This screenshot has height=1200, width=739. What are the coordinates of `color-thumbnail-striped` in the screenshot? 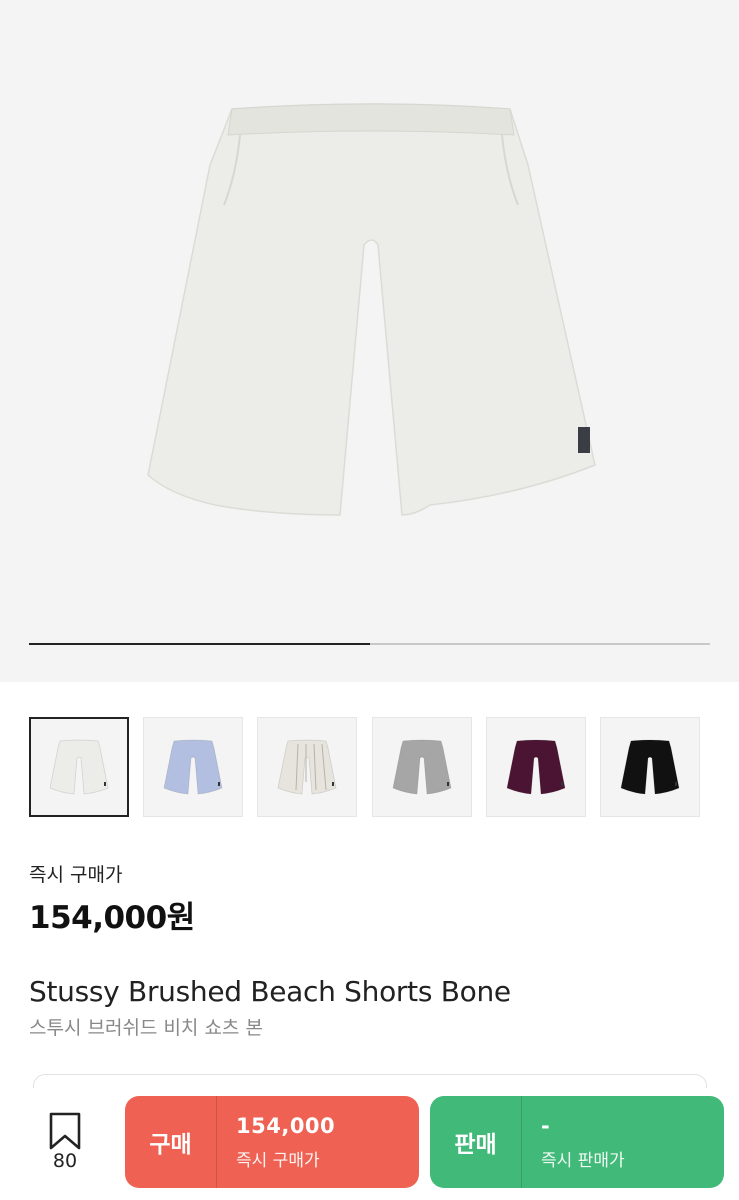 It's located at (307, 767).